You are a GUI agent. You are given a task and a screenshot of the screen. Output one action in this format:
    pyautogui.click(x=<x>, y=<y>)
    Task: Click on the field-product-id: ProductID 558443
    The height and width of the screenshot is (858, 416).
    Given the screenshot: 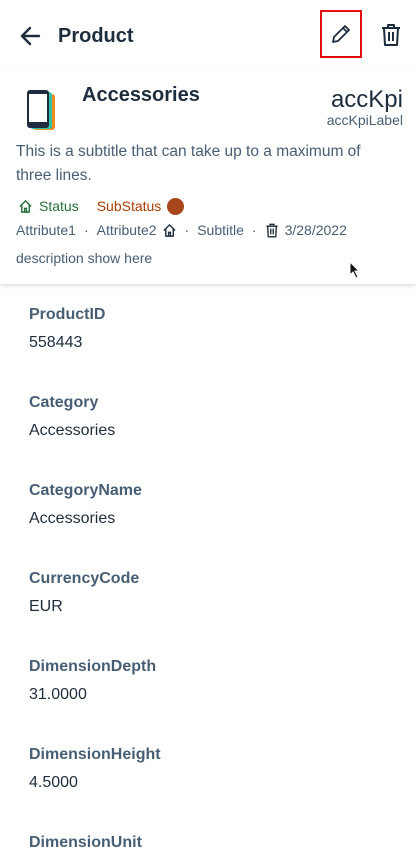 What is the action you would take?
    pyautogui.click(x=67, y=329)
    